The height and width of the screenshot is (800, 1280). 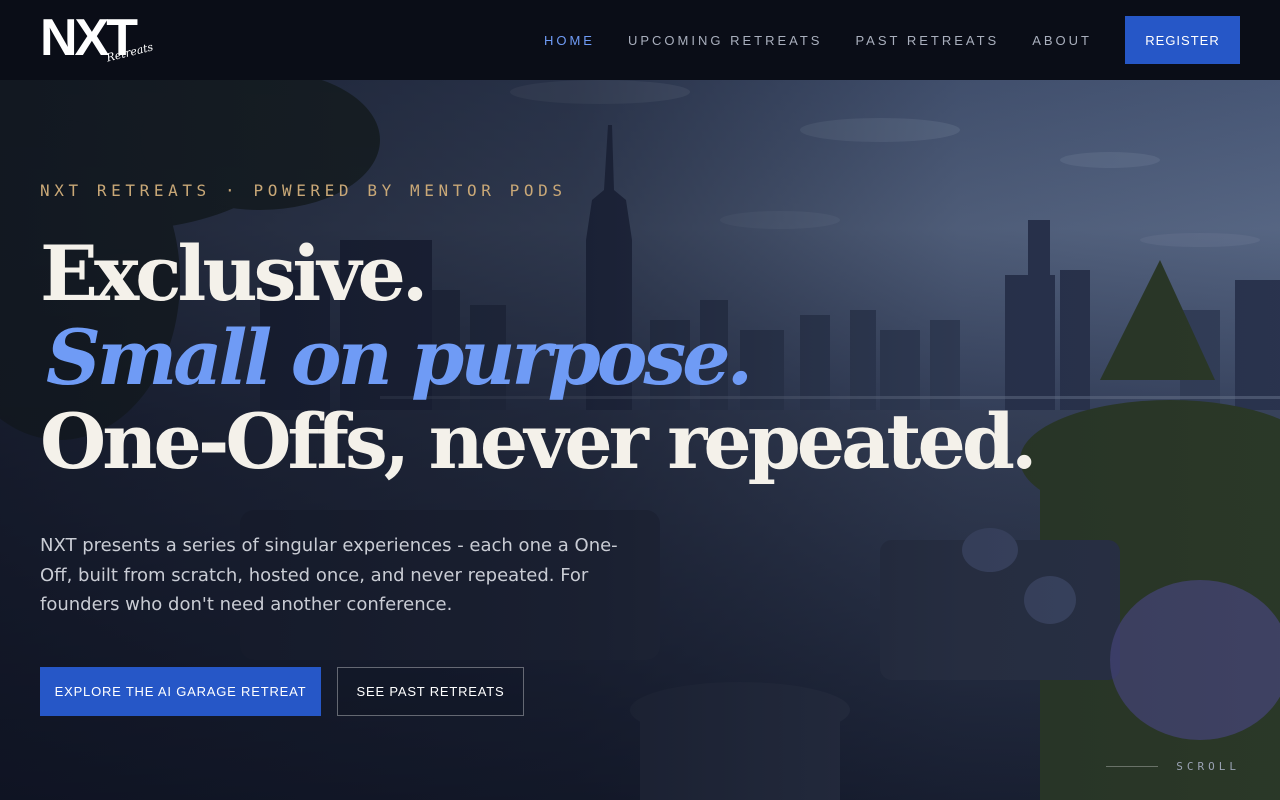 What do you see at coordinates (399, 357) in the screenshot?
I see `headline-line-small-on-purpose: Small on purpose.` at bounding box center [399, 357].